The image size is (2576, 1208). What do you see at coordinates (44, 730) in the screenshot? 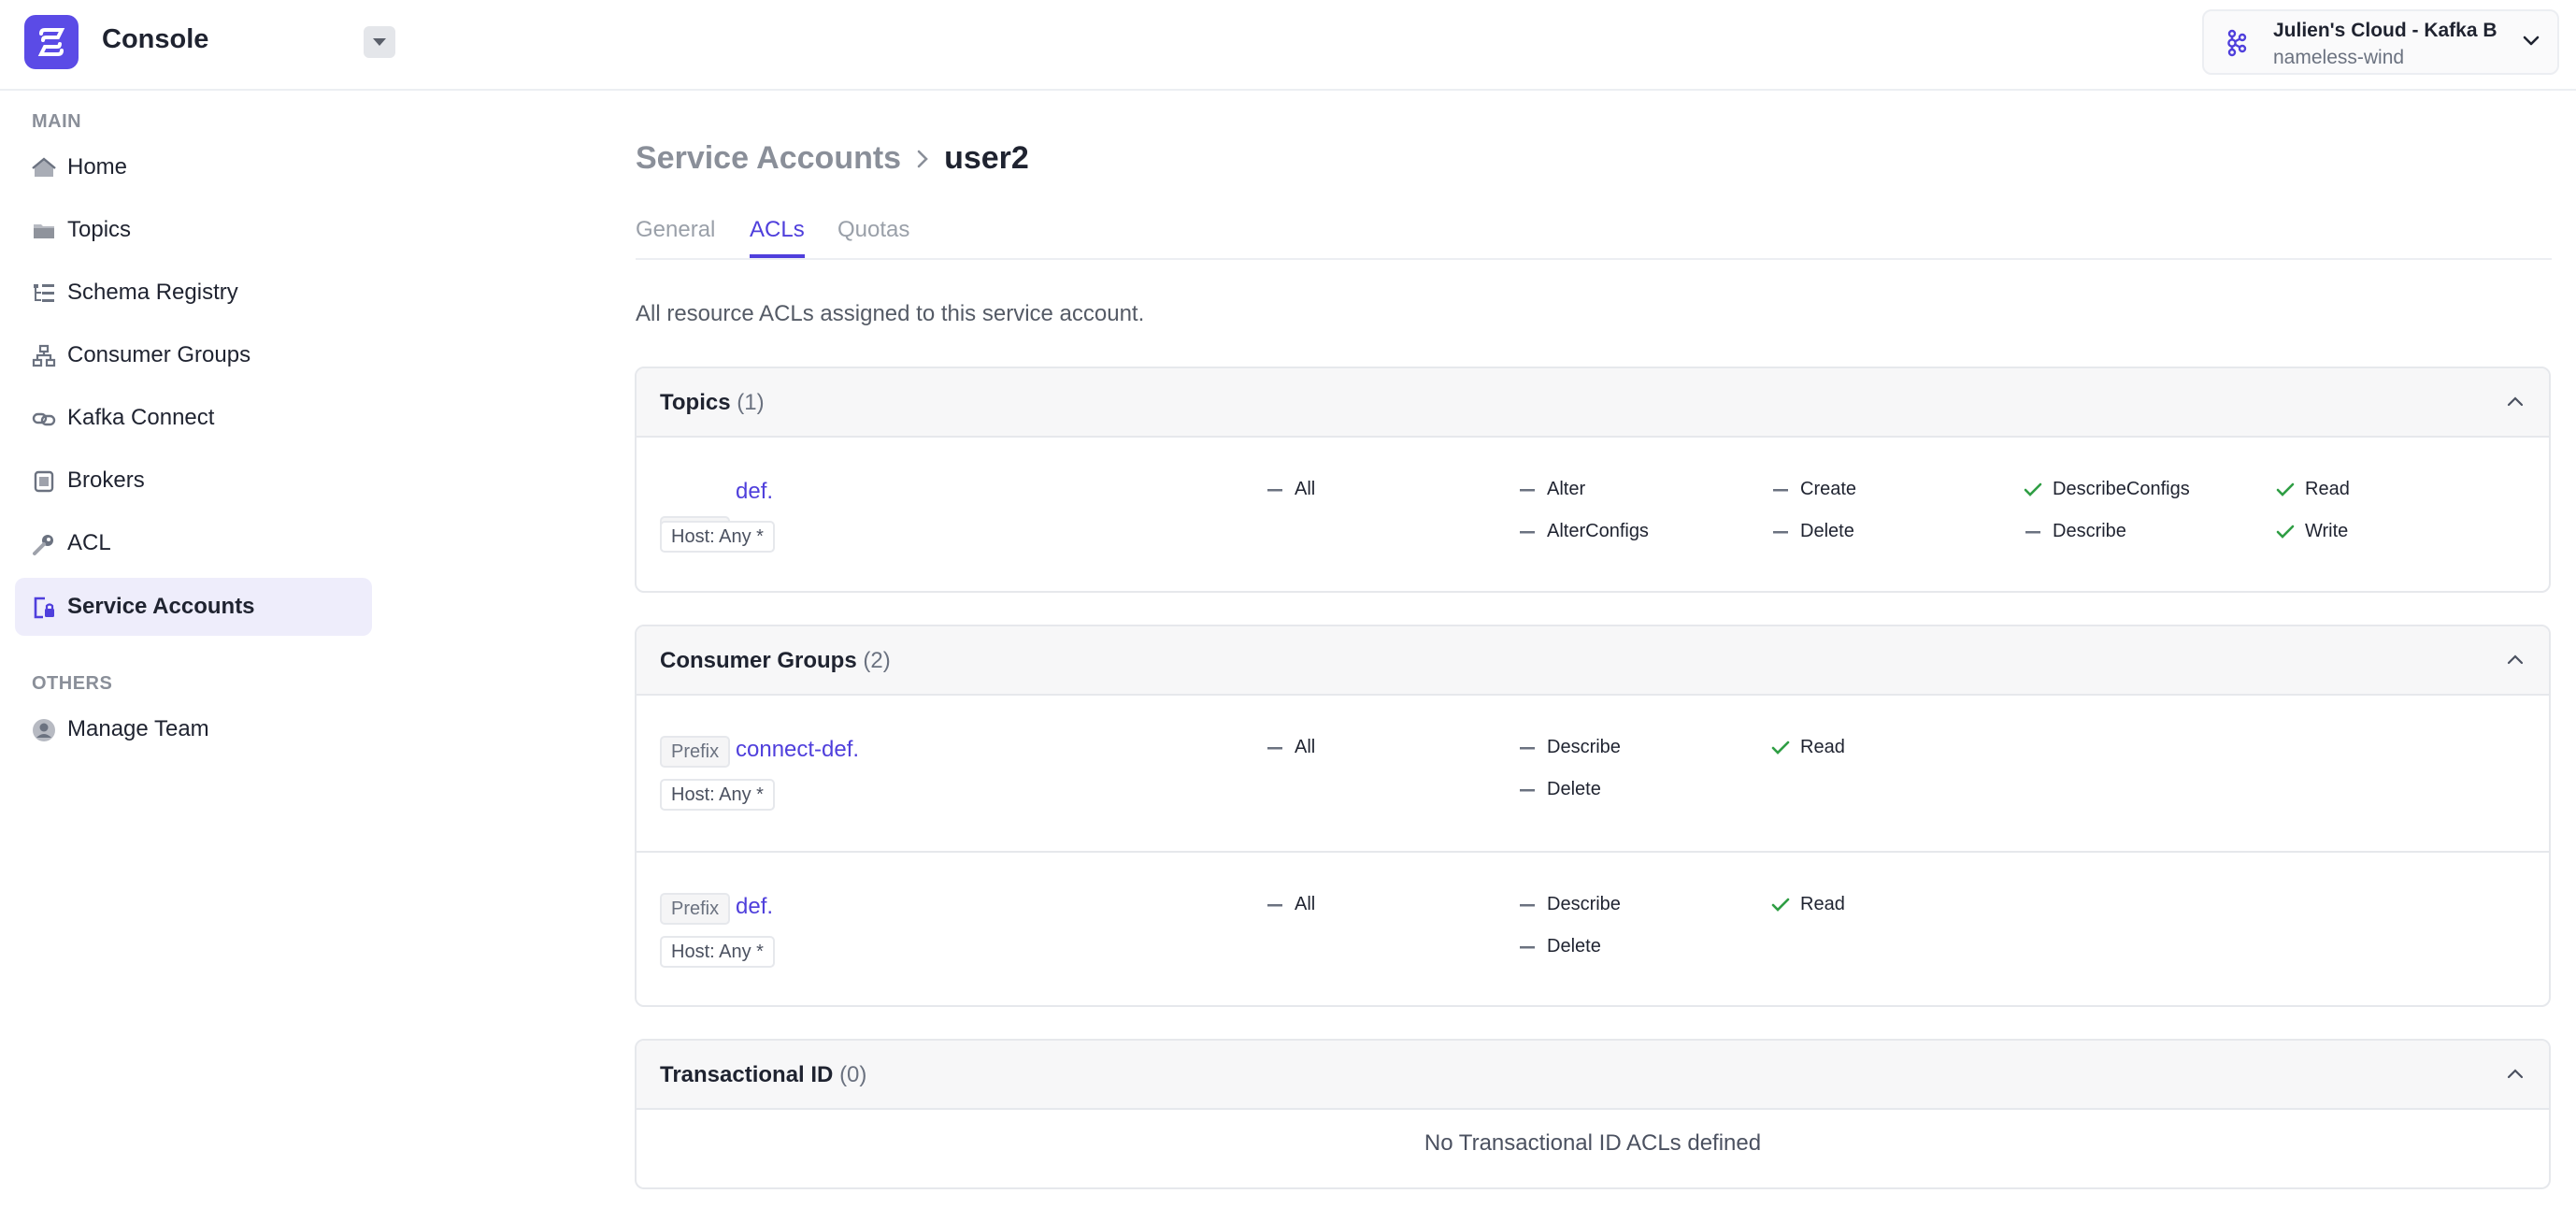
I see `user-circle-icon` at bounding box center [44, 730].